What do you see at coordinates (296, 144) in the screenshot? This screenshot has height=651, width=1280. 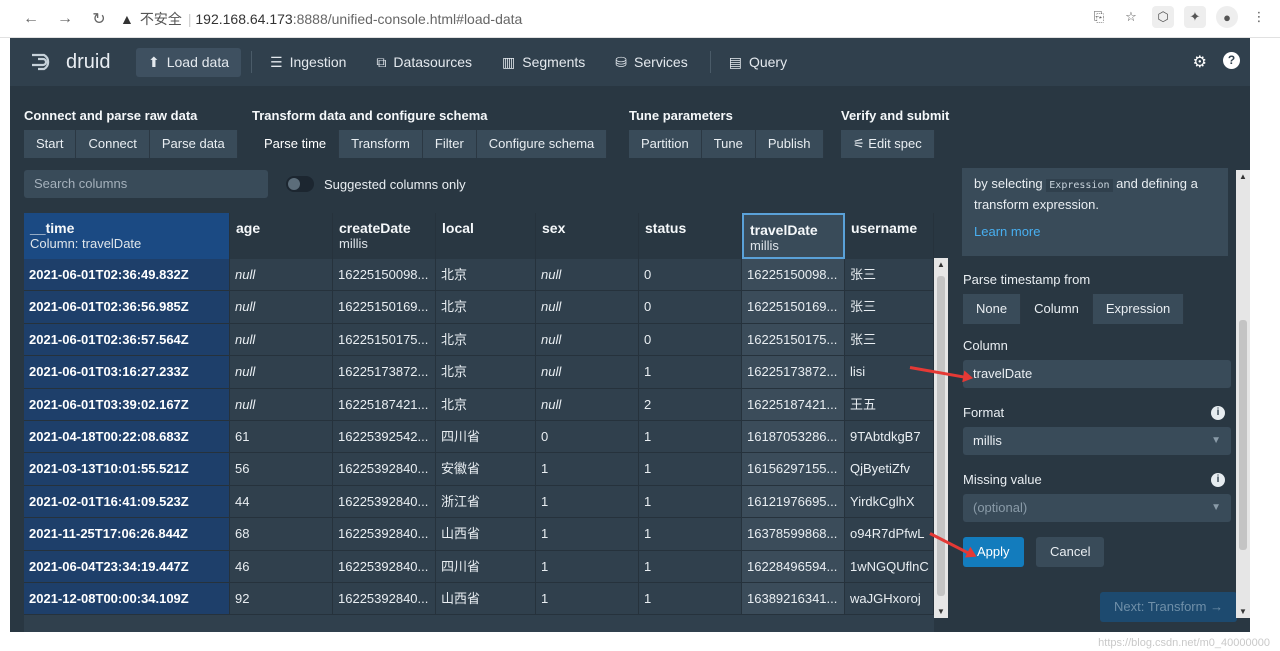 I see `step-parse-time: Parse time` at bounding box center [296, 144].